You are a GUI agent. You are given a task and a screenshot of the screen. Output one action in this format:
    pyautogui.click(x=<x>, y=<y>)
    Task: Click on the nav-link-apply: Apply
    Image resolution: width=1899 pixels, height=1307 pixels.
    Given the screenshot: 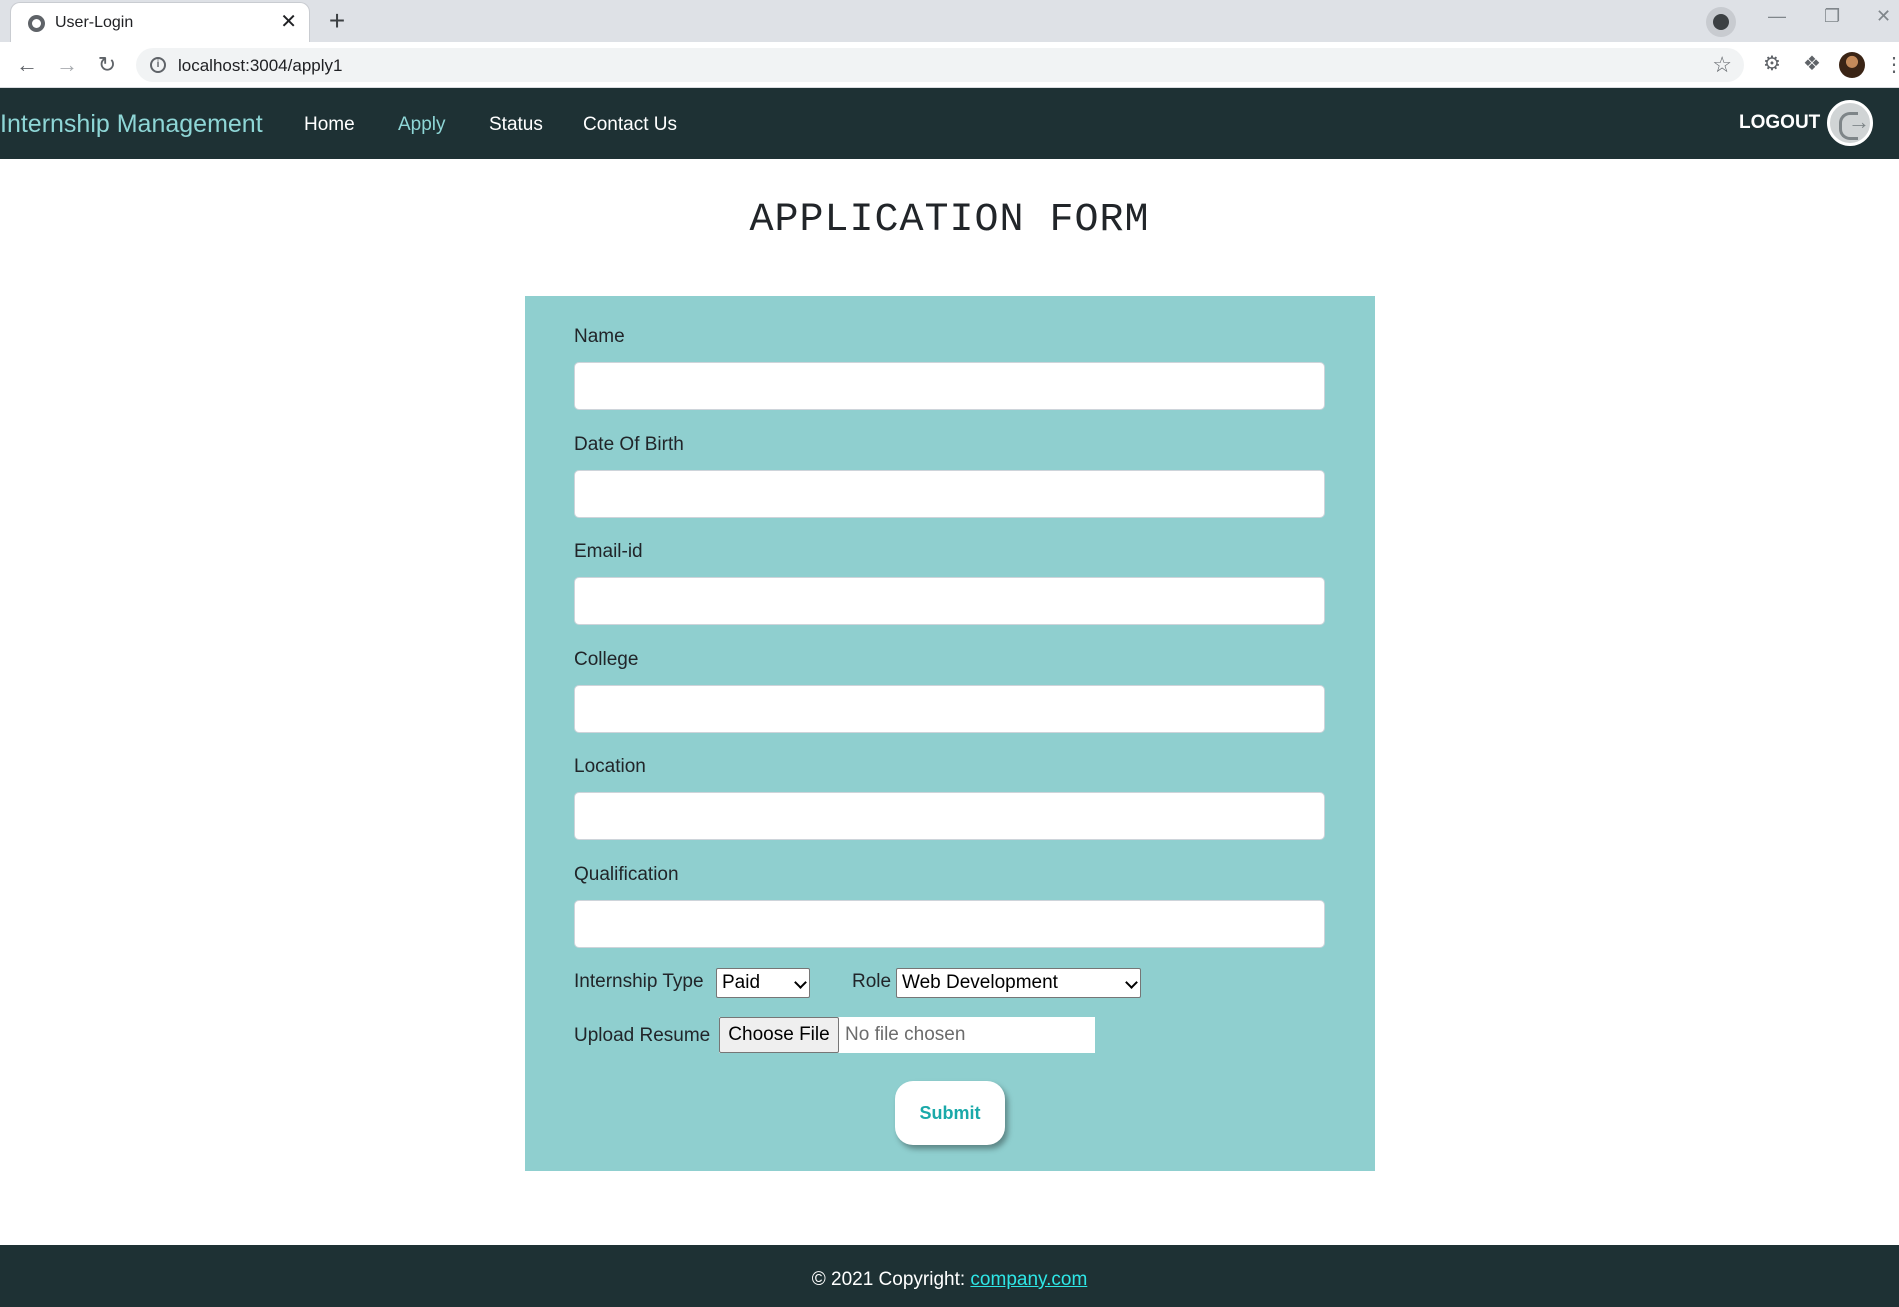 What is the action you would take?
    pyautogui.click(x=422, y=125)
    